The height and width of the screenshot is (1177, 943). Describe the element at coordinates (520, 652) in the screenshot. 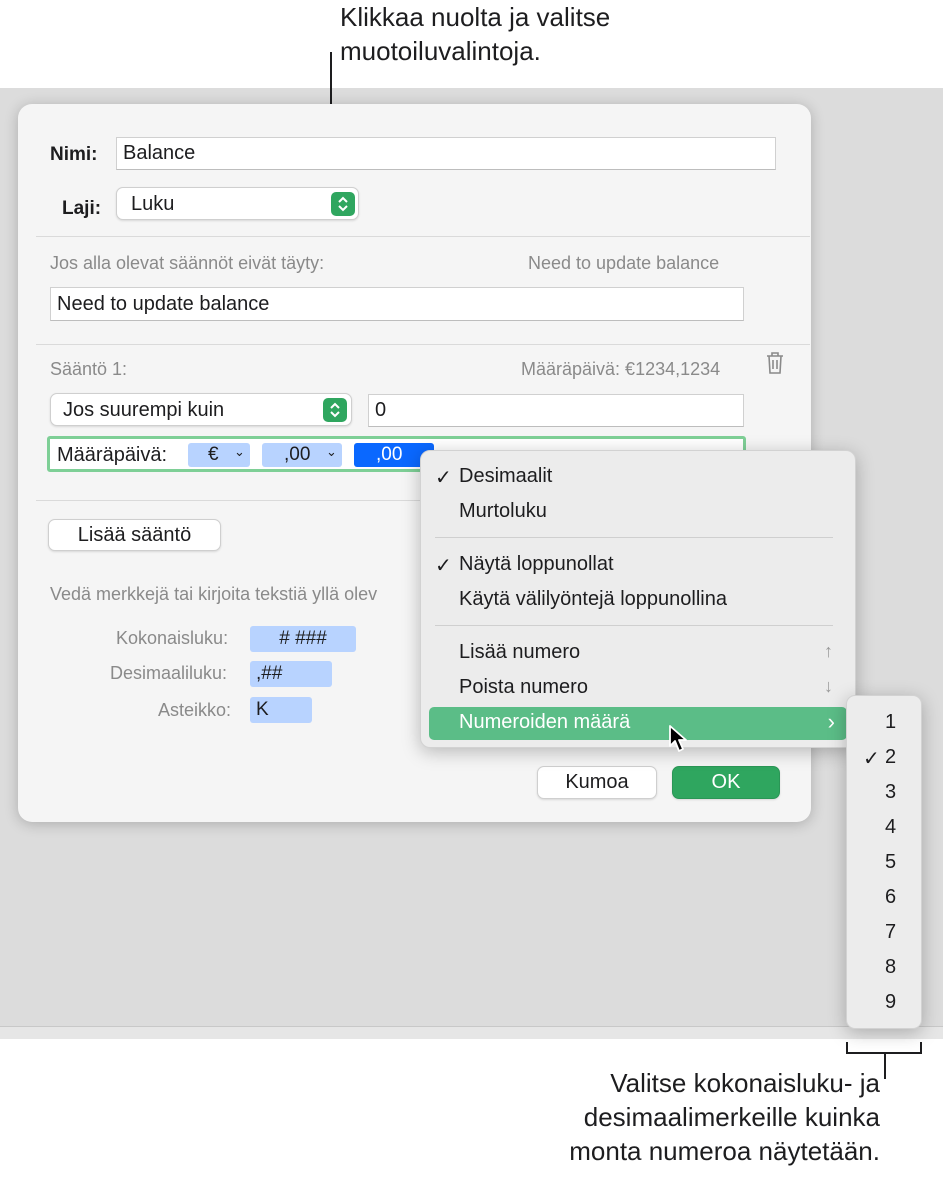

I see `menu-item-label: Lisää numero` at that location.